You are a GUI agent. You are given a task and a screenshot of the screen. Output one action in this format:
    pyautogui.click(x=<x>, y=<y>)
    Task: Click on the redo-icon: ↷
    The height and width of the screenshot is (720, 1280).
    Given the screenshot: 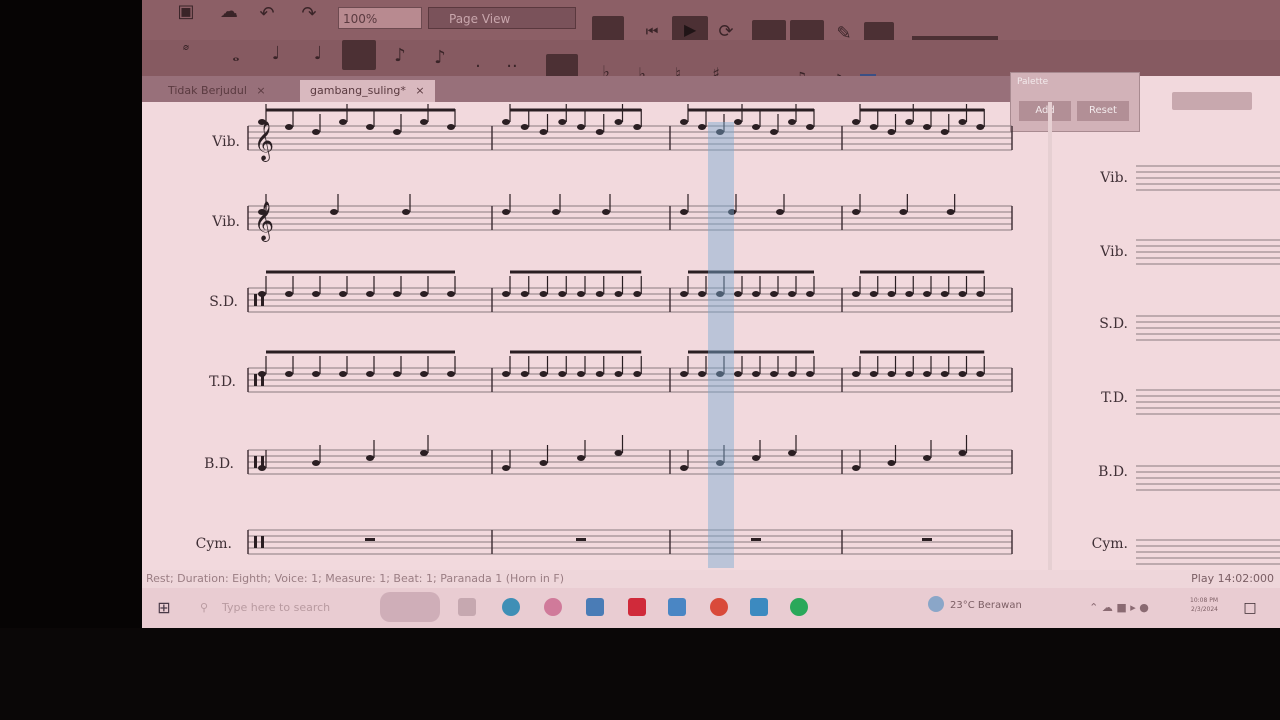 What is the action you would take?
    pyautogui.click(x=309, y=14)
    